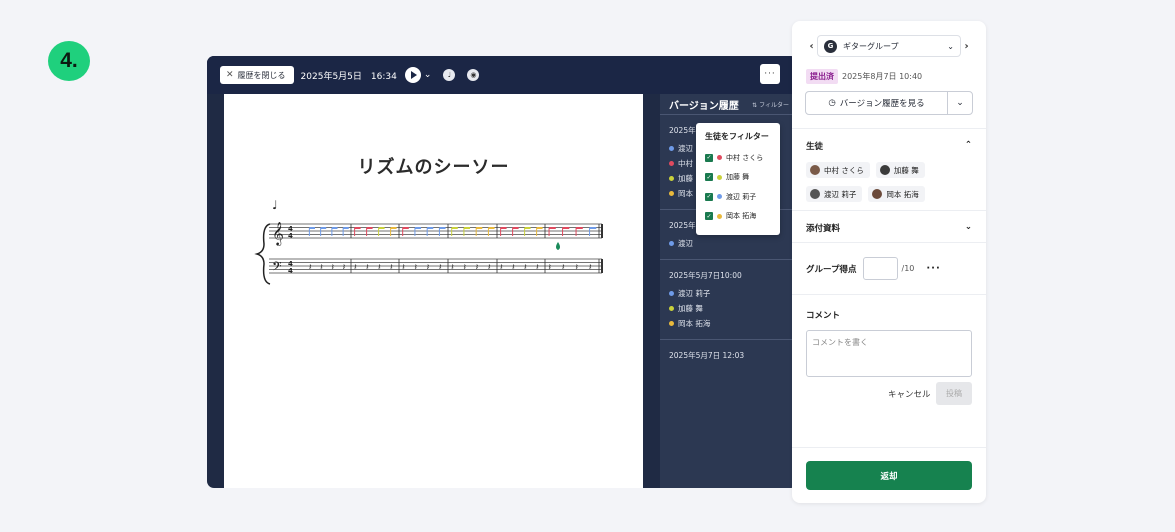 This screenshot has width=1175, height=532. Describe the element at coordinates (69, 61) in the screenshot. I see `step-number-badge: 4.` at that location.